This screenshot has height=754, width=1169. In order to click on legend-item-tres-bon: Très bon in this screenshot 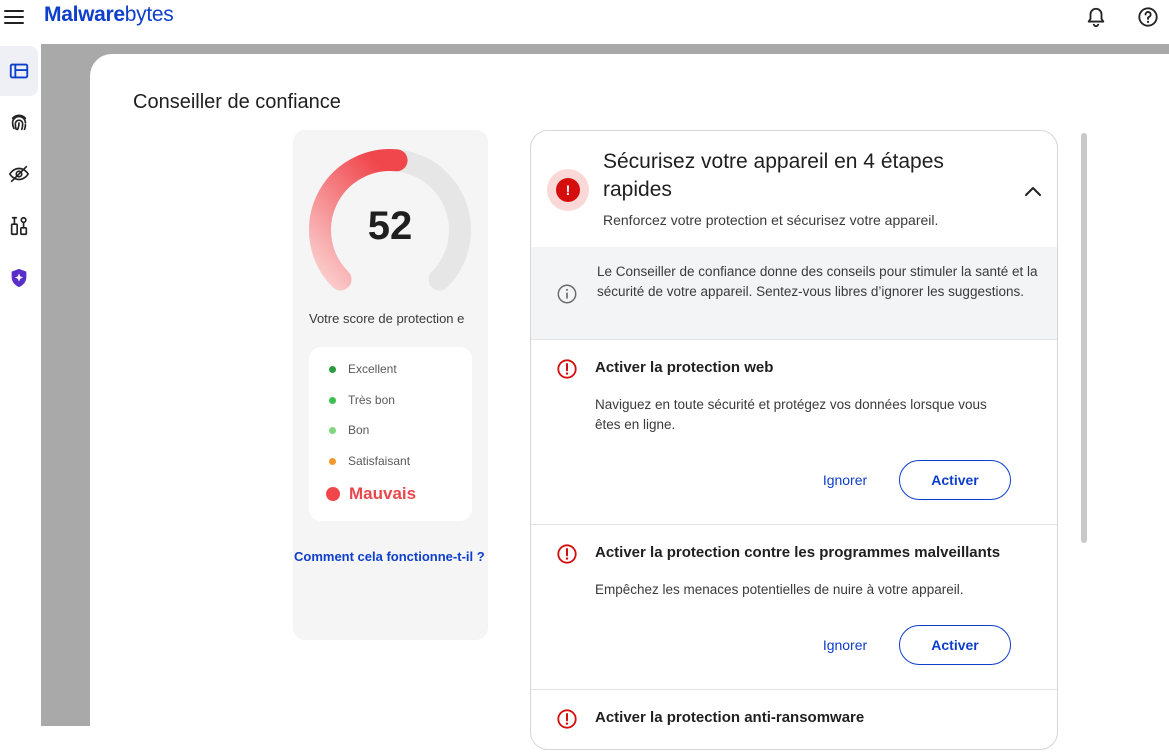, I will do `click(362, 400)`.